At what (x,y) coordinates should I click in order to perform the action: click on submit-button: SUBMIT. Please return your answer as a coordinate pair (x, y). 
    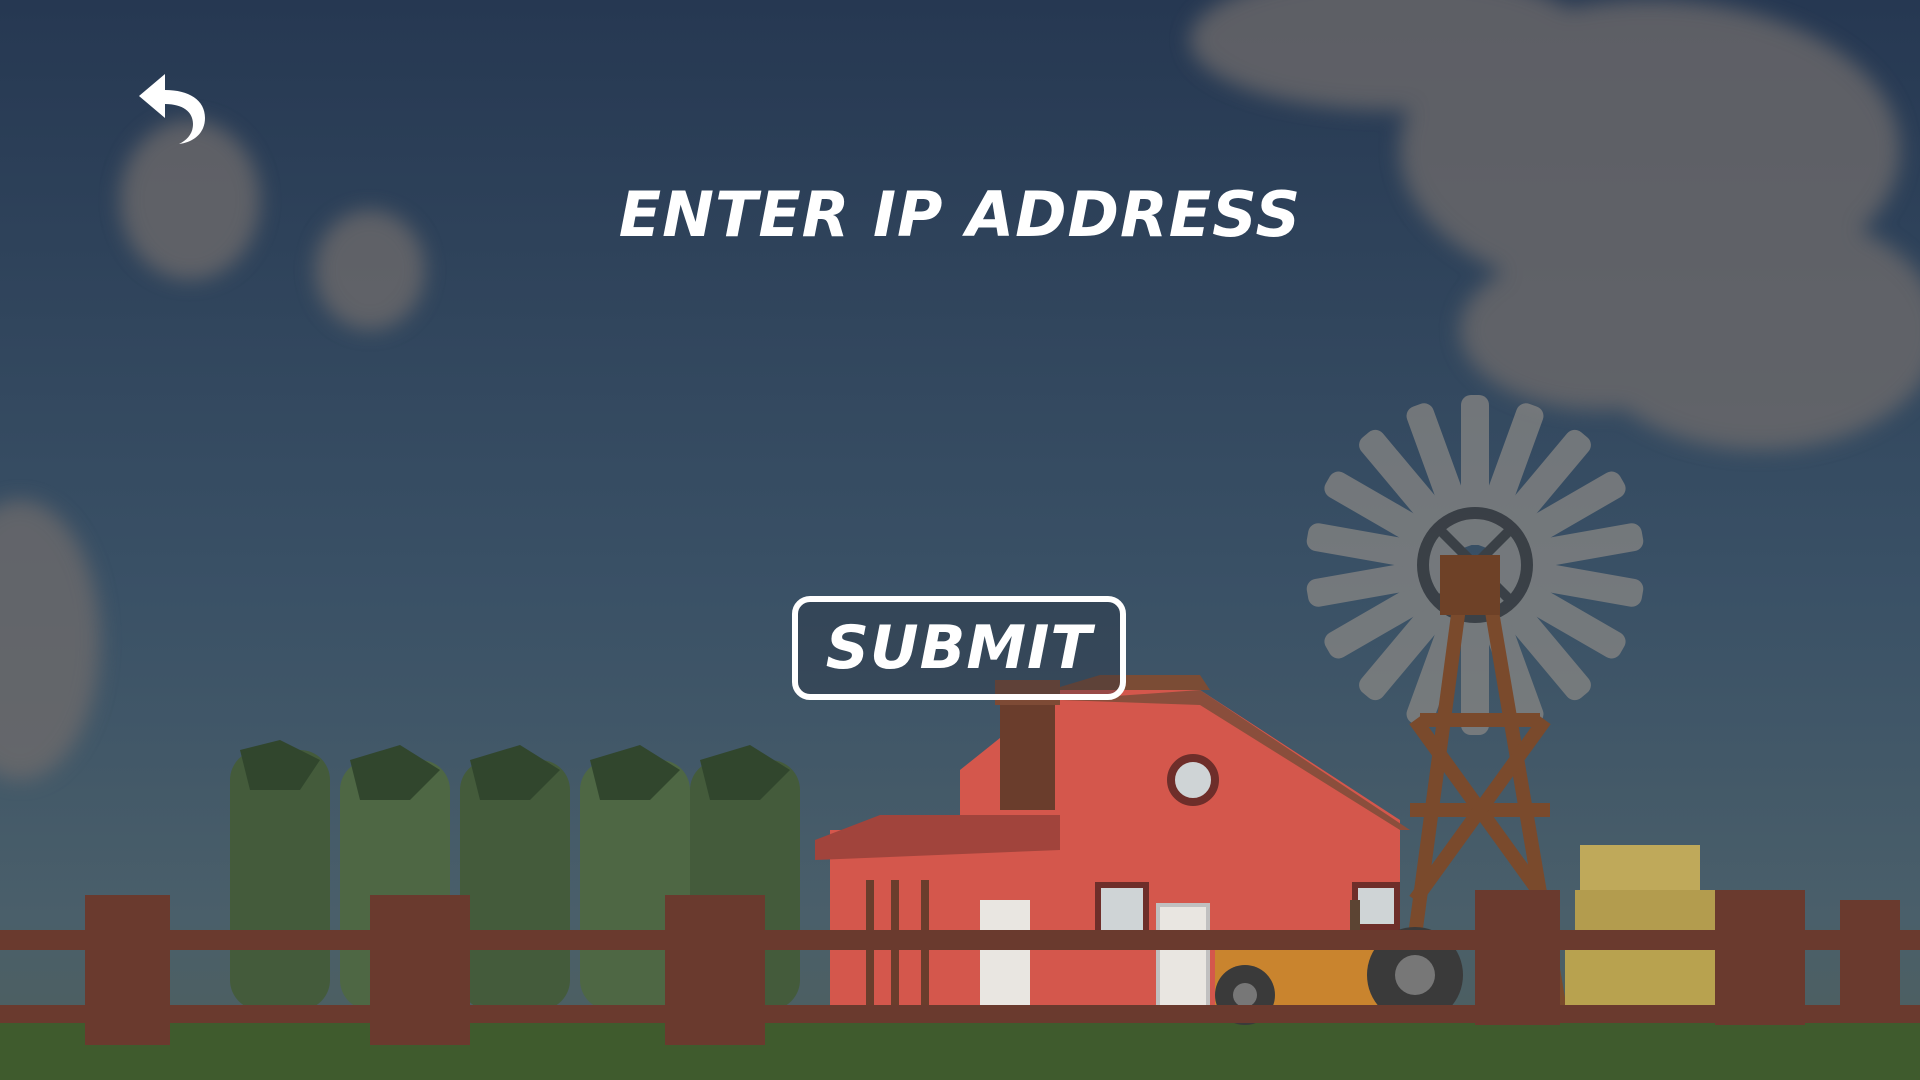
    Looking at the image, I should click on (959, 648).